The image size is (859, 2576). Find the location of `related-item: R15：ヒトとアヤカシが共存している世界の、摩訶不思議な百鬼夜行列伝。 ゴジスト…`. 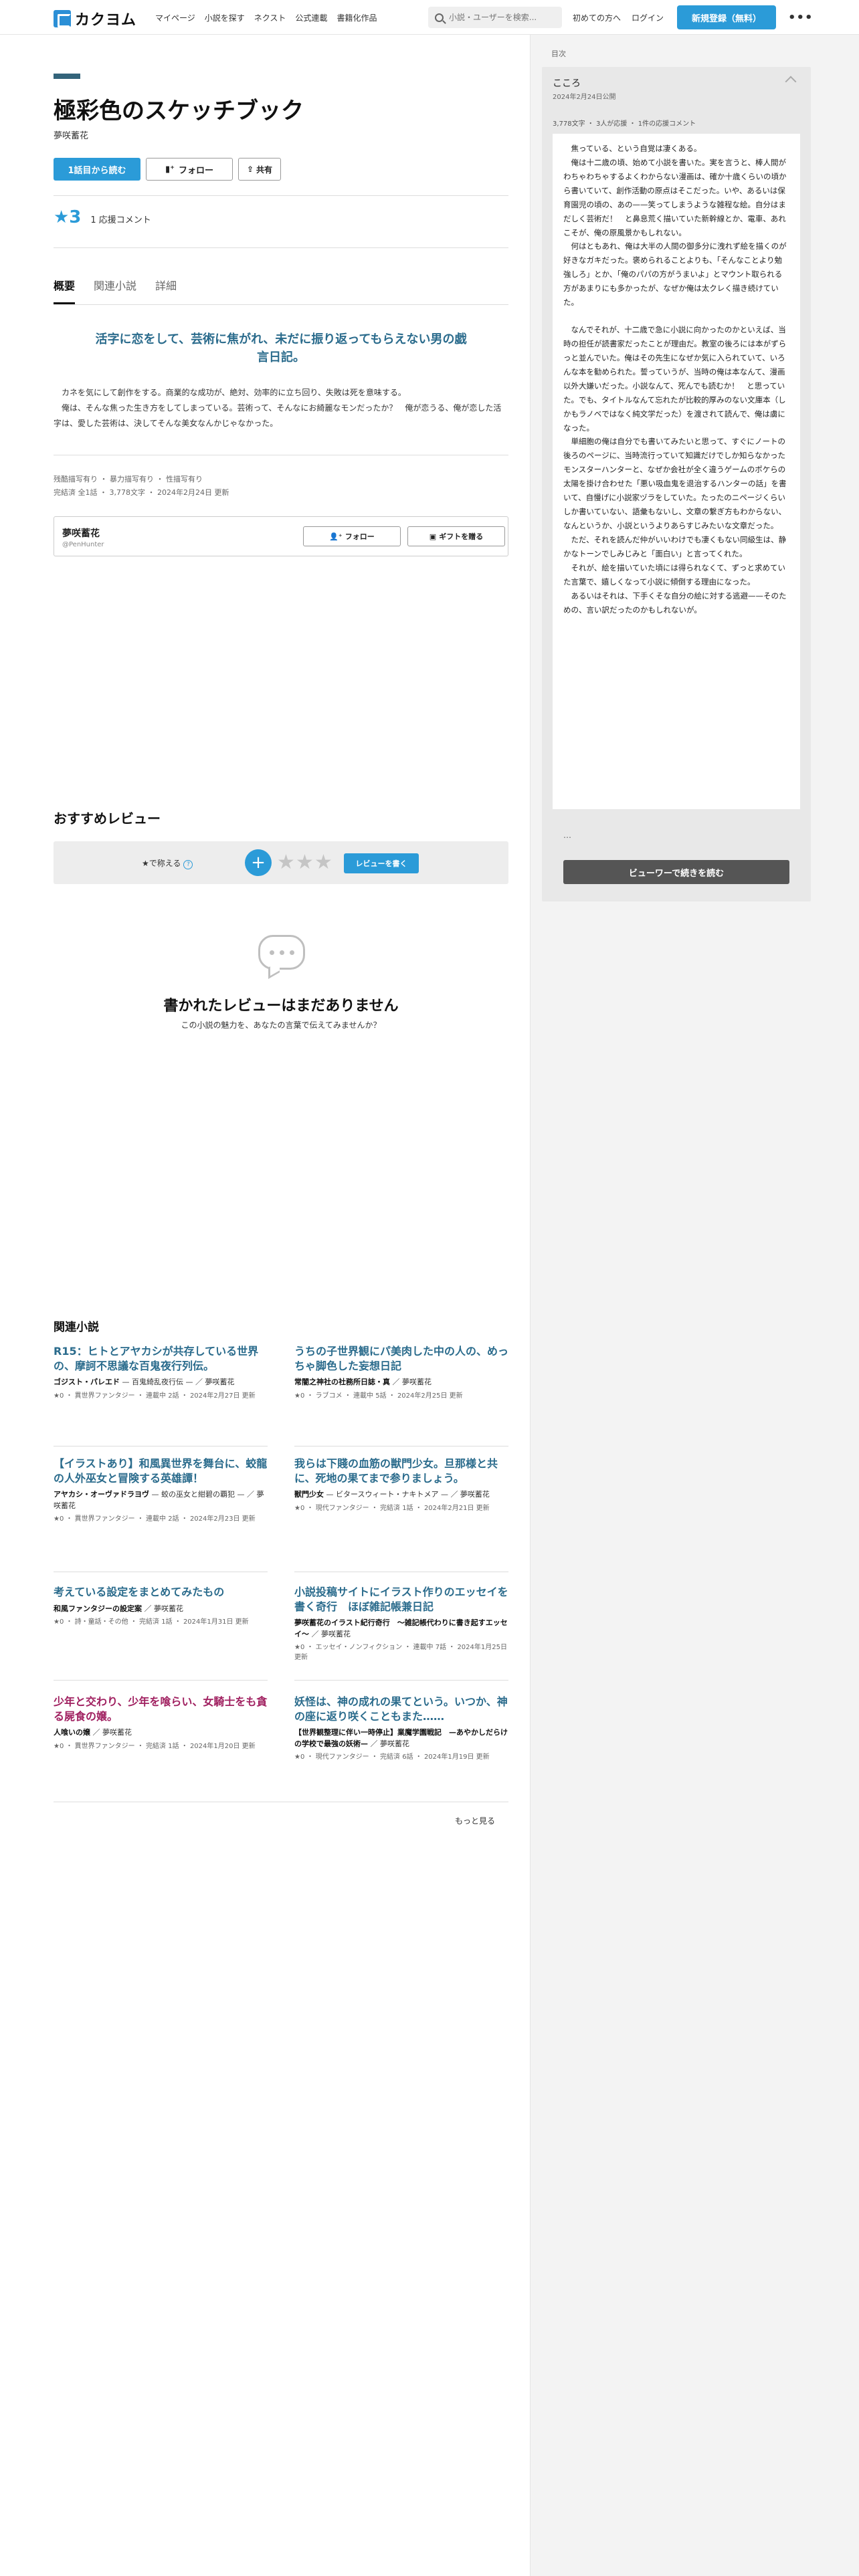

related-item: R15：ヒトとアヤカシが共存している世界の、摩訶不思議な百鬼夜行列伝。 ゴジスト… is located at coordinates (161, 1372).